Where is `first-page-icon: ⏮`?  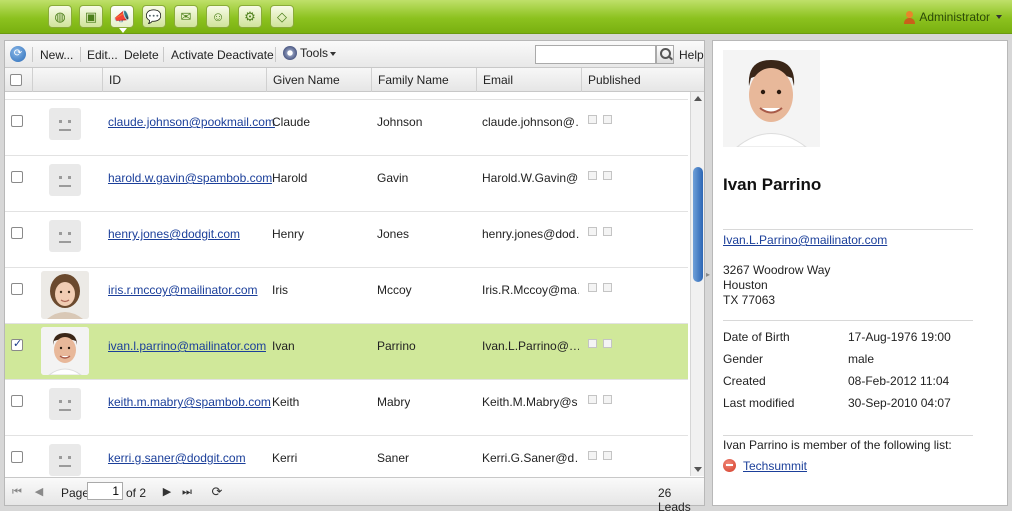 first-page-icon: ⏮ is located at coordinates (17, 492).